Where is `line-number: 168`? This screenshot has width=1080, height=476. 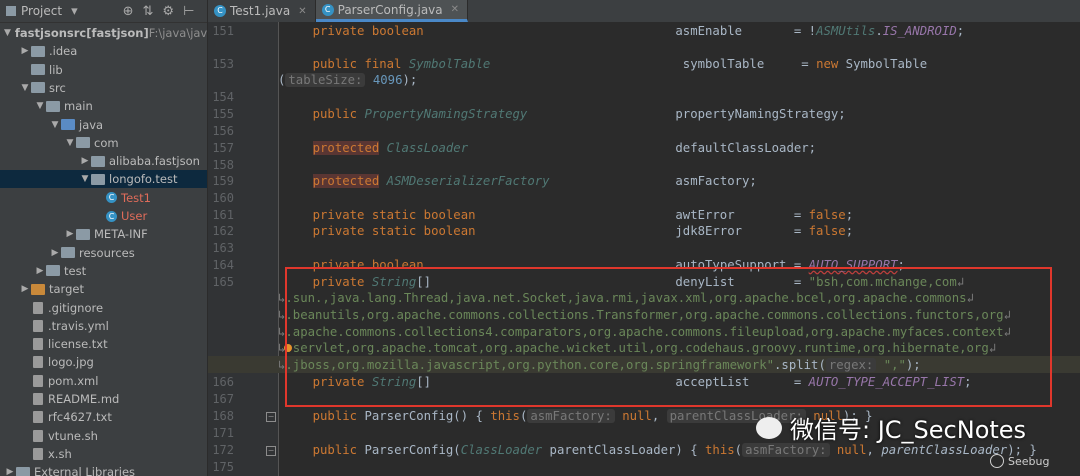
line-number: 168 is located at coordinates (223, 416).